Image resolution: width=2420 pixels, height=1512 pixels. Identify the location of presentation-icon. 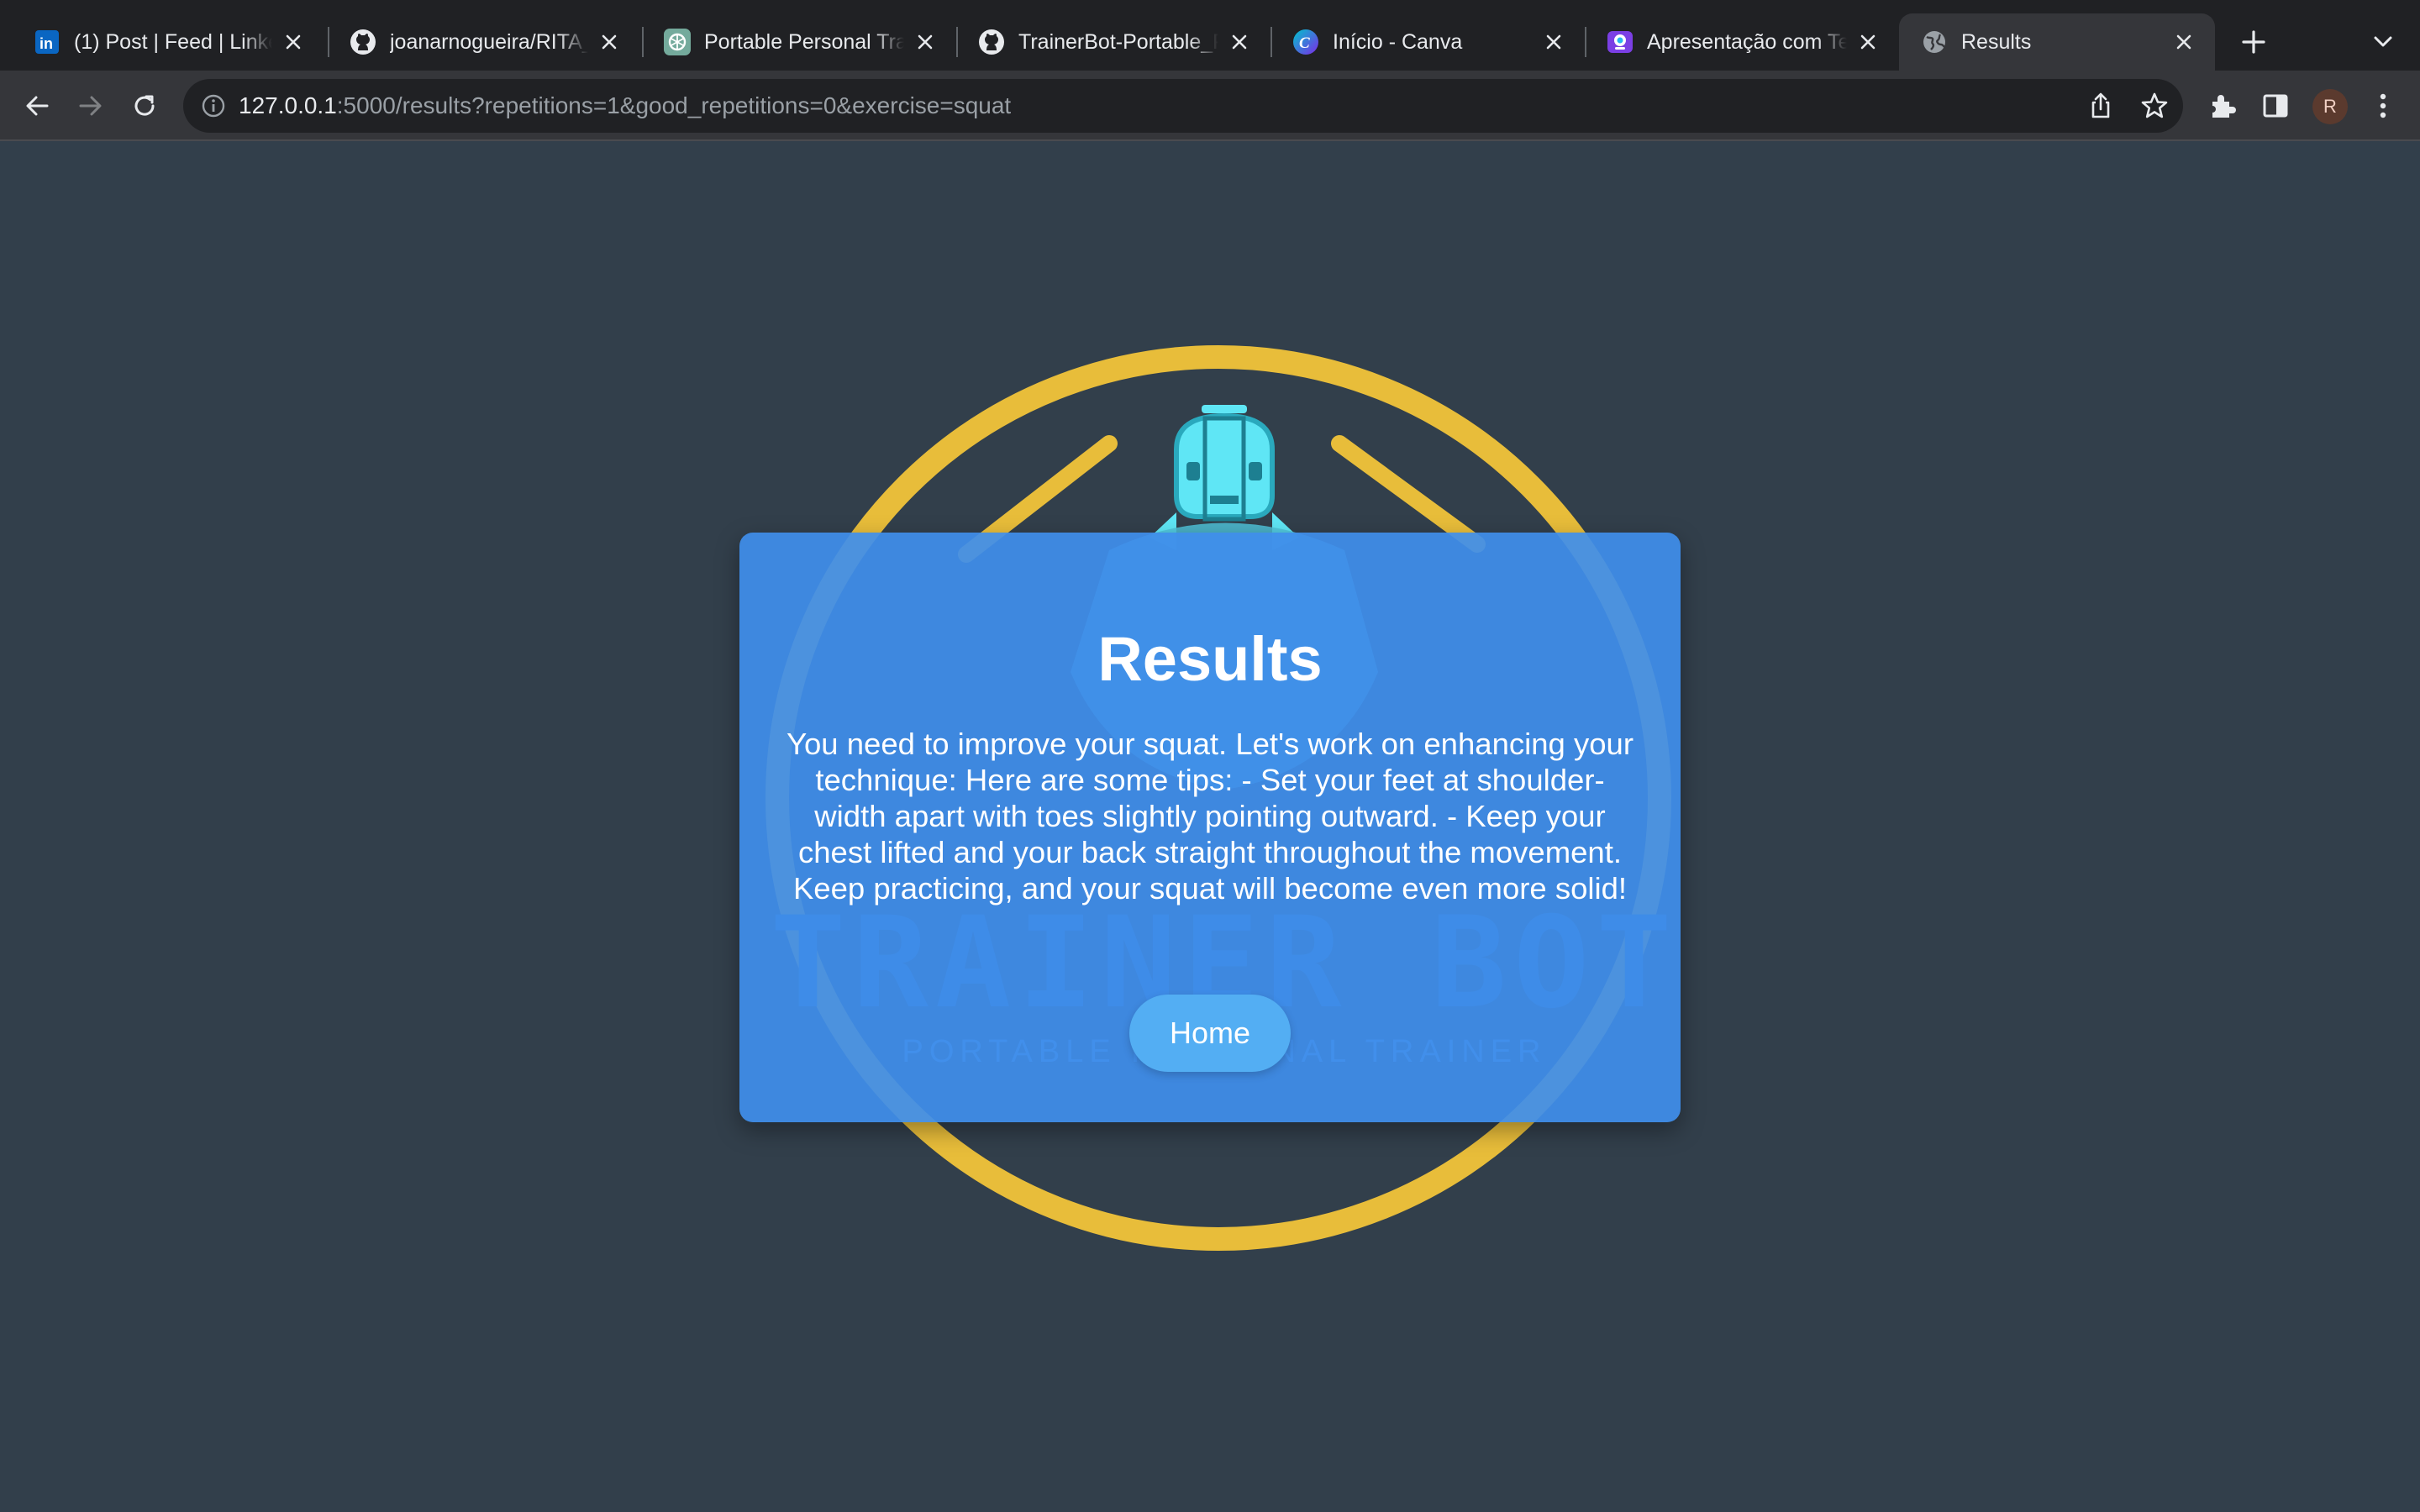
(1620, 42).